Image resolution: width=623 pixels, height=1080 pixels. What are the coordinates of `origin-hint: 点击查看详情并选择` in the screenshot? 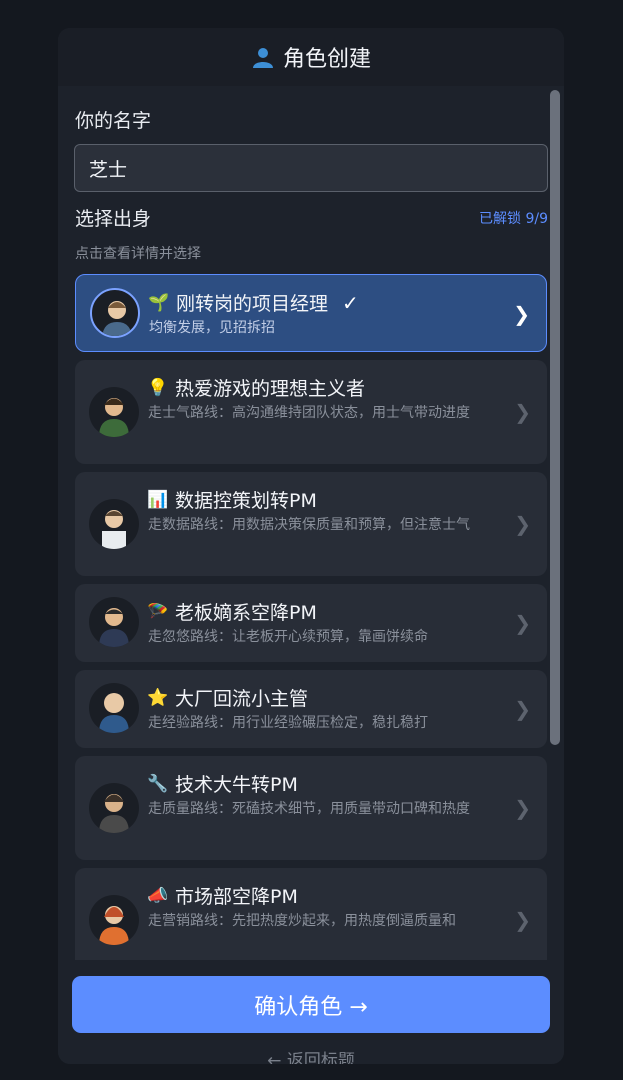 It's located at (138, 254).